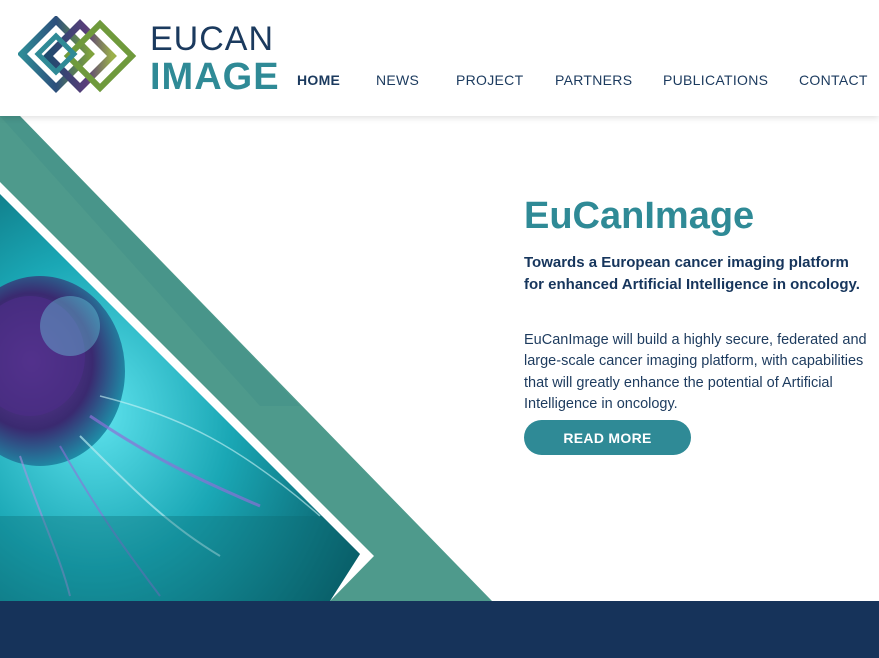 The image size is (879, 658). Describe the element at coordinates (397, 80) in the screenshot. I see `nav-news: NEWS` at that location.